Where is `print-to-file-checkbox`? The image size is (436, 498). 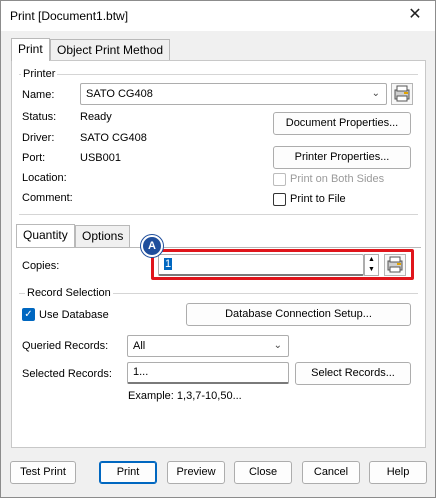
print-to-file-checkbox is located at coordinates (279, 199).